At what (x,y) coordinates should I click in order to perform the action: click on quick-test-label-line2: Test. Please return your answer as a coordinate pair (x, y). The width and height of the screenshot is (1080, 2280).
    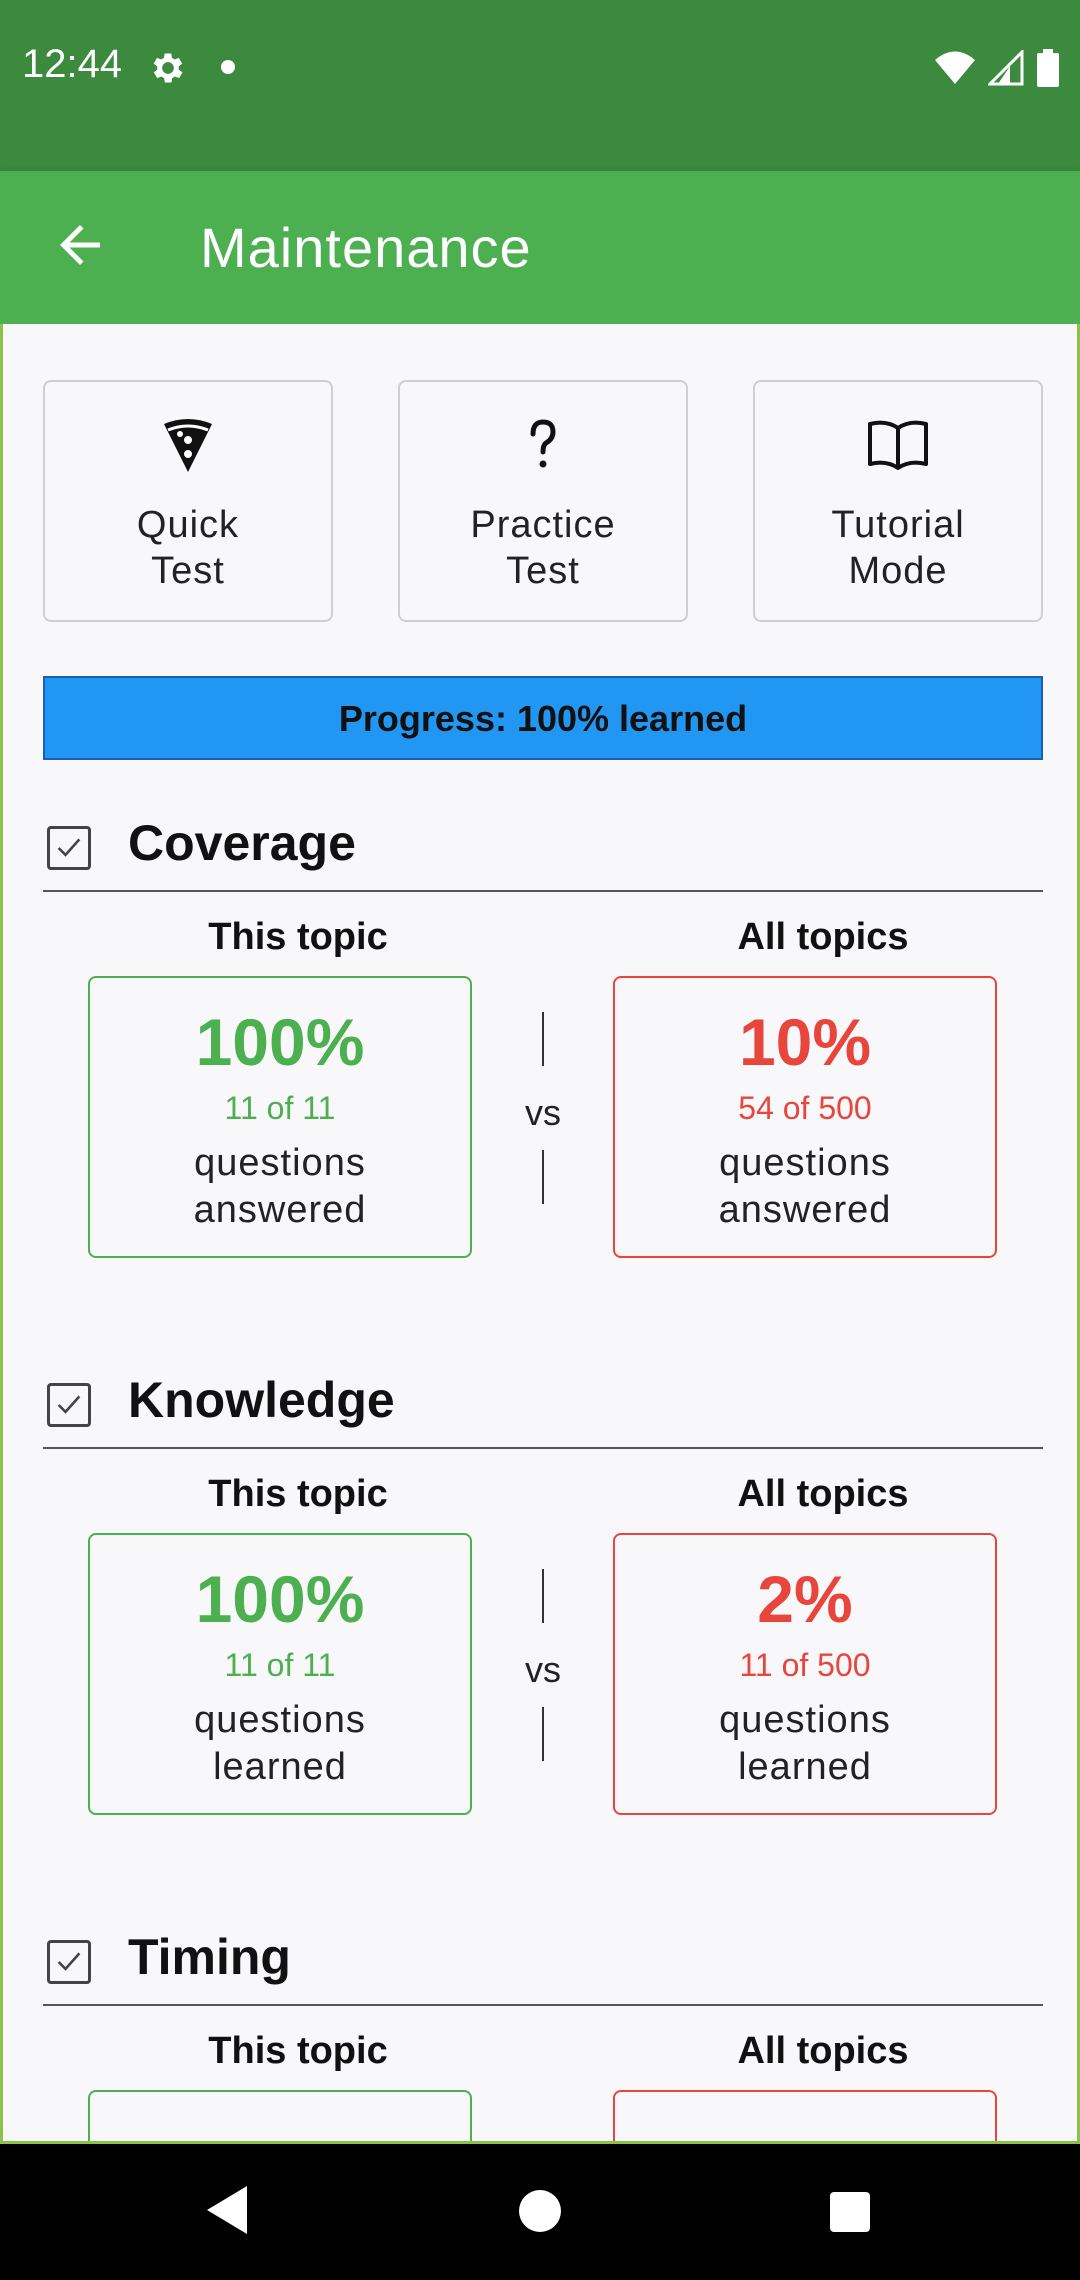
    Looking at the image, I should click on (188, 571).